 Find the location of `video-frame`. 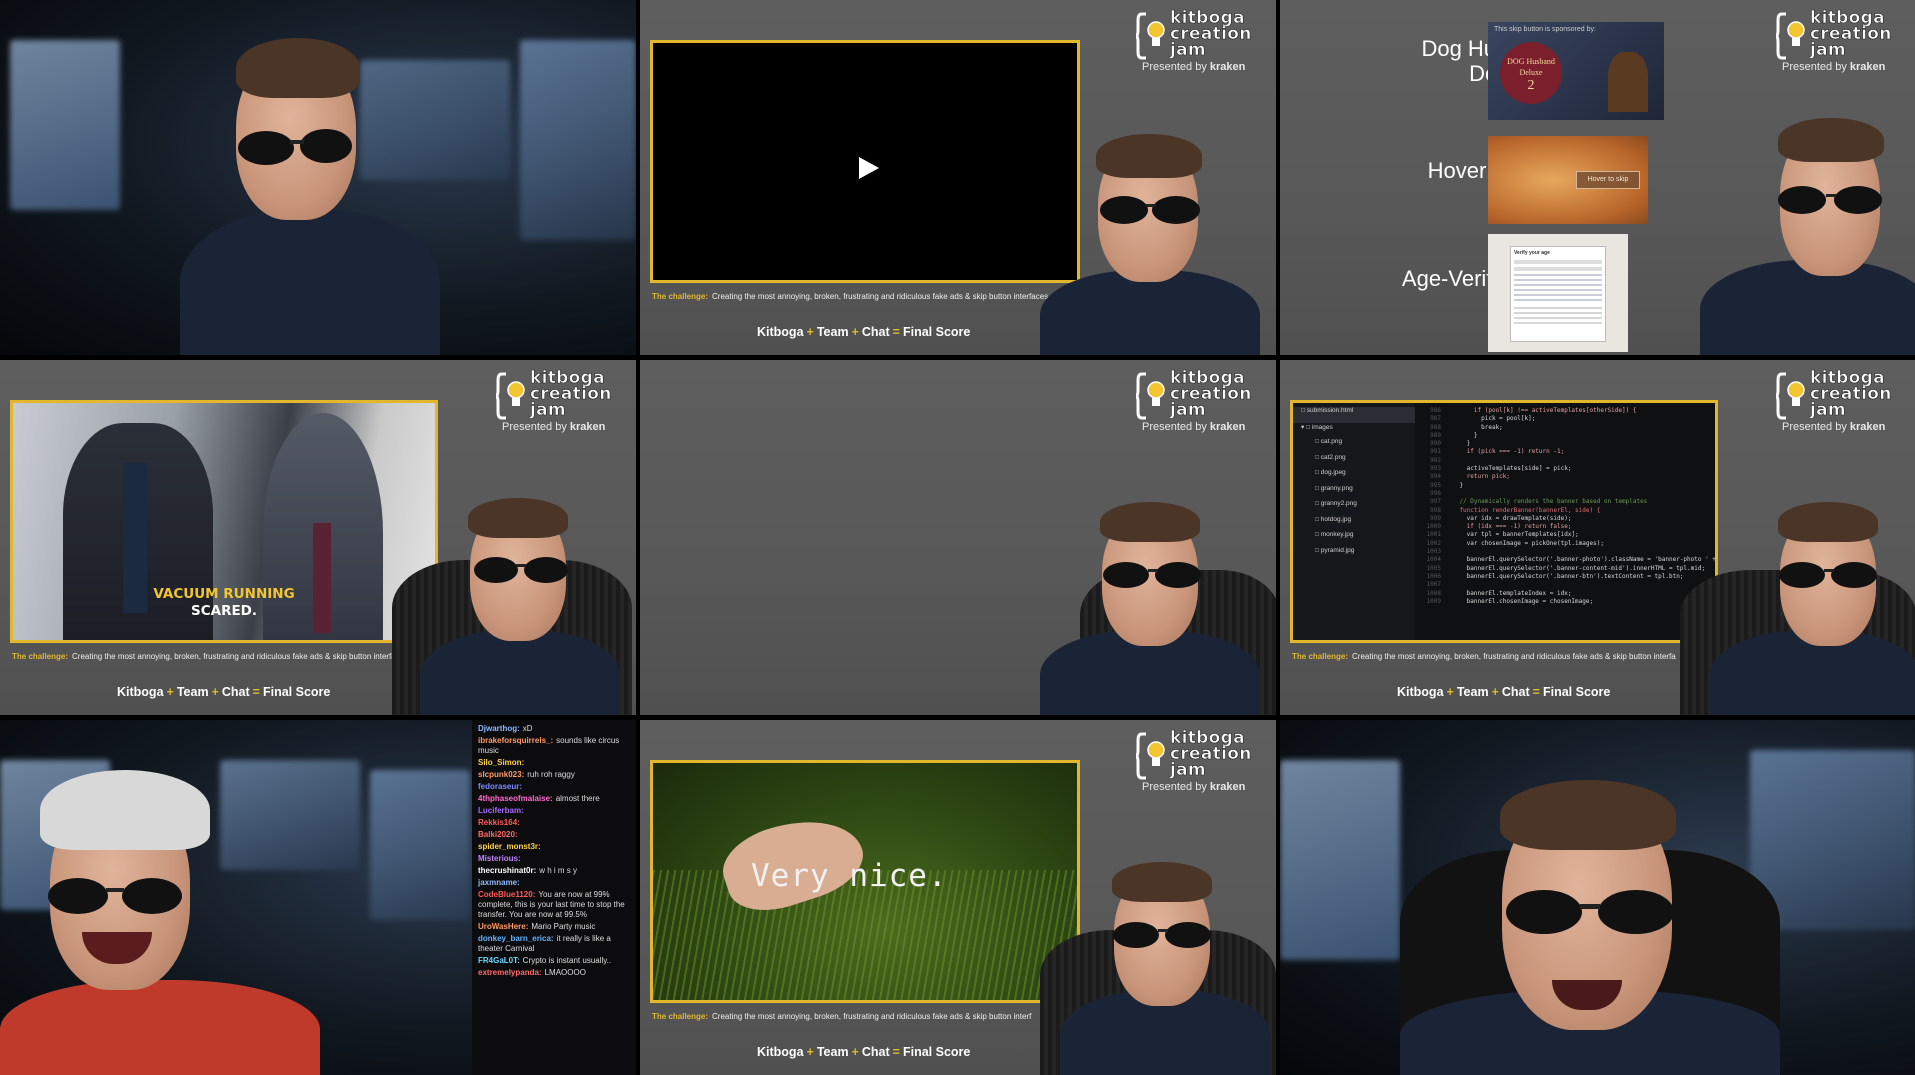

video-frame is located at coordinates (865, 161).